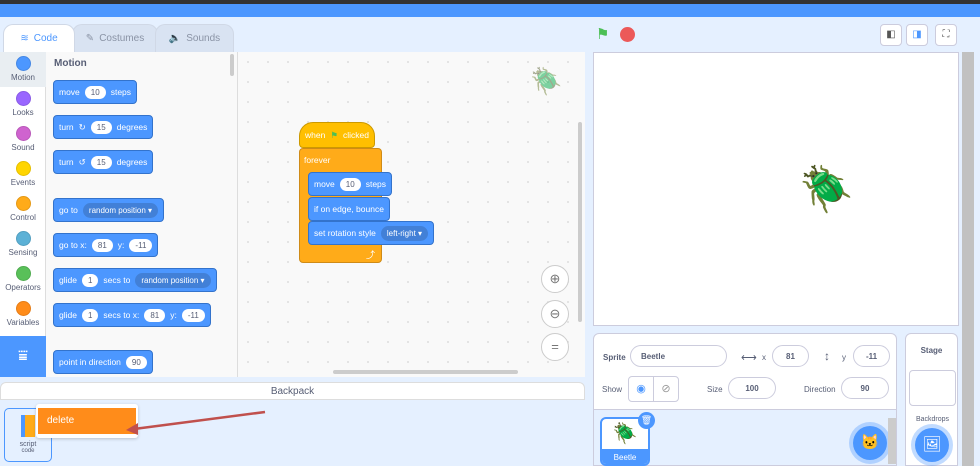 This screenshot has height=466, width=980. Describe the element at coordinates (946, 35) in the screenshot. I see `fullscreen-button: ⛶` at that location.